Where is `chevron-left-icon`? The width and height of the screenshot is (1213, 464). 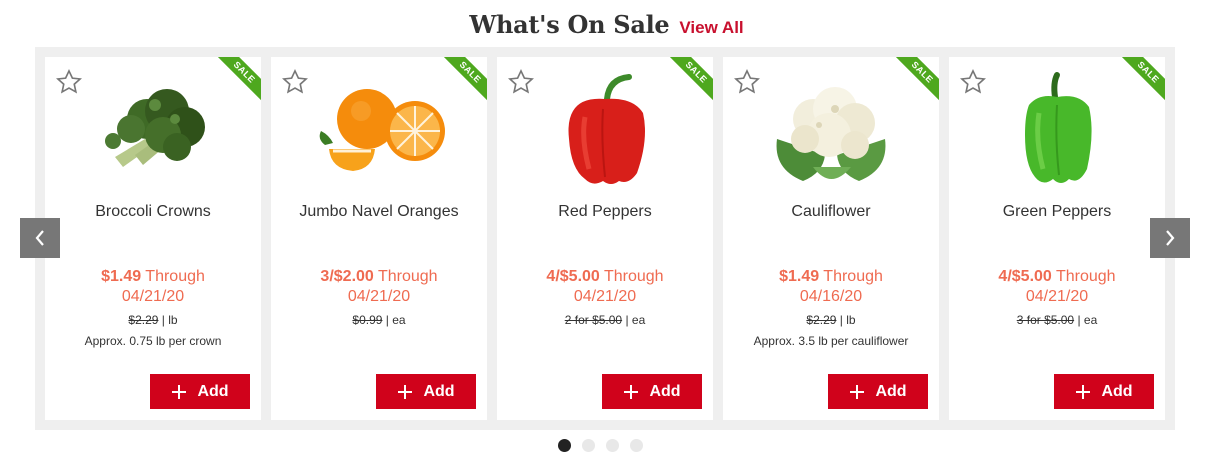 chevron-left-icon is located at coordinates (39, 238).